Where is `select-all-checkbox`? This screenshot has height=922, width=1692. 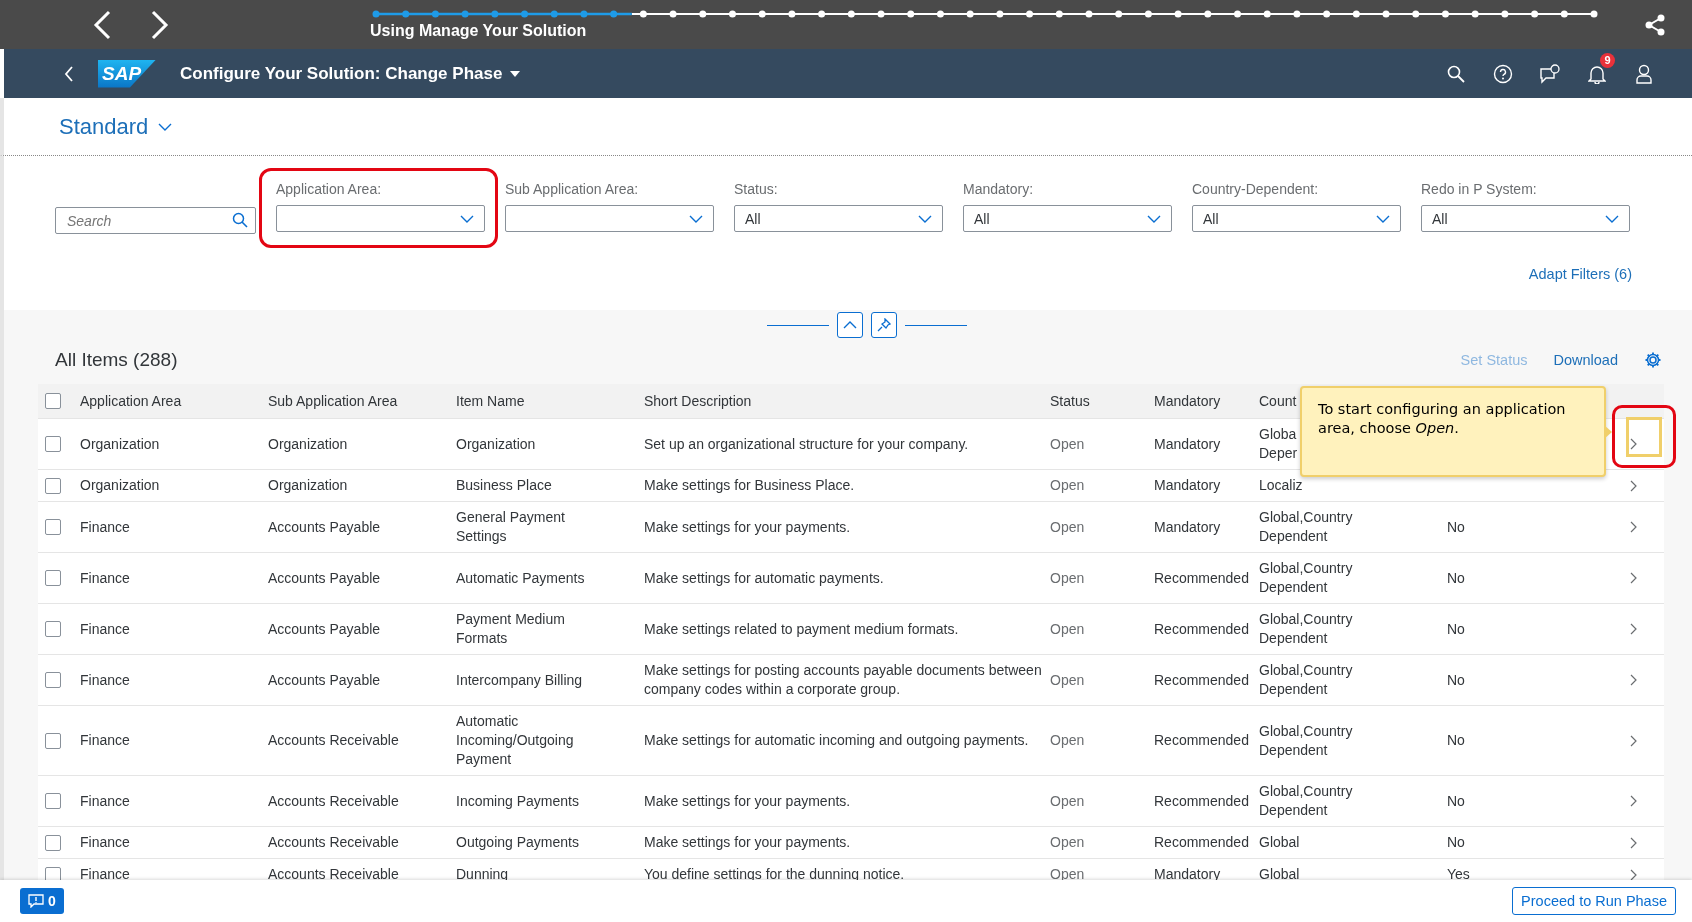 select-all-checkbox is located at coordinates (53, 401).